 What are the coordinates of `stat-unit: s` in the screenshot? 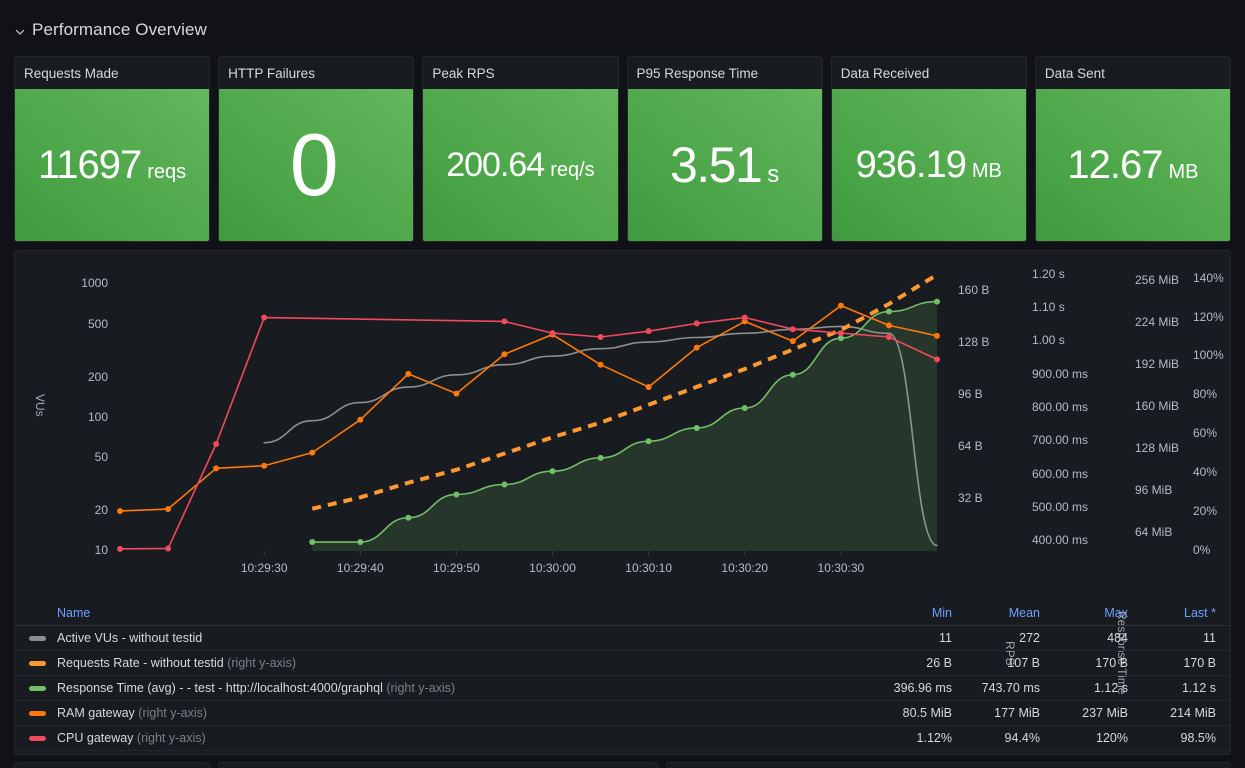 It's located at (773, 174).